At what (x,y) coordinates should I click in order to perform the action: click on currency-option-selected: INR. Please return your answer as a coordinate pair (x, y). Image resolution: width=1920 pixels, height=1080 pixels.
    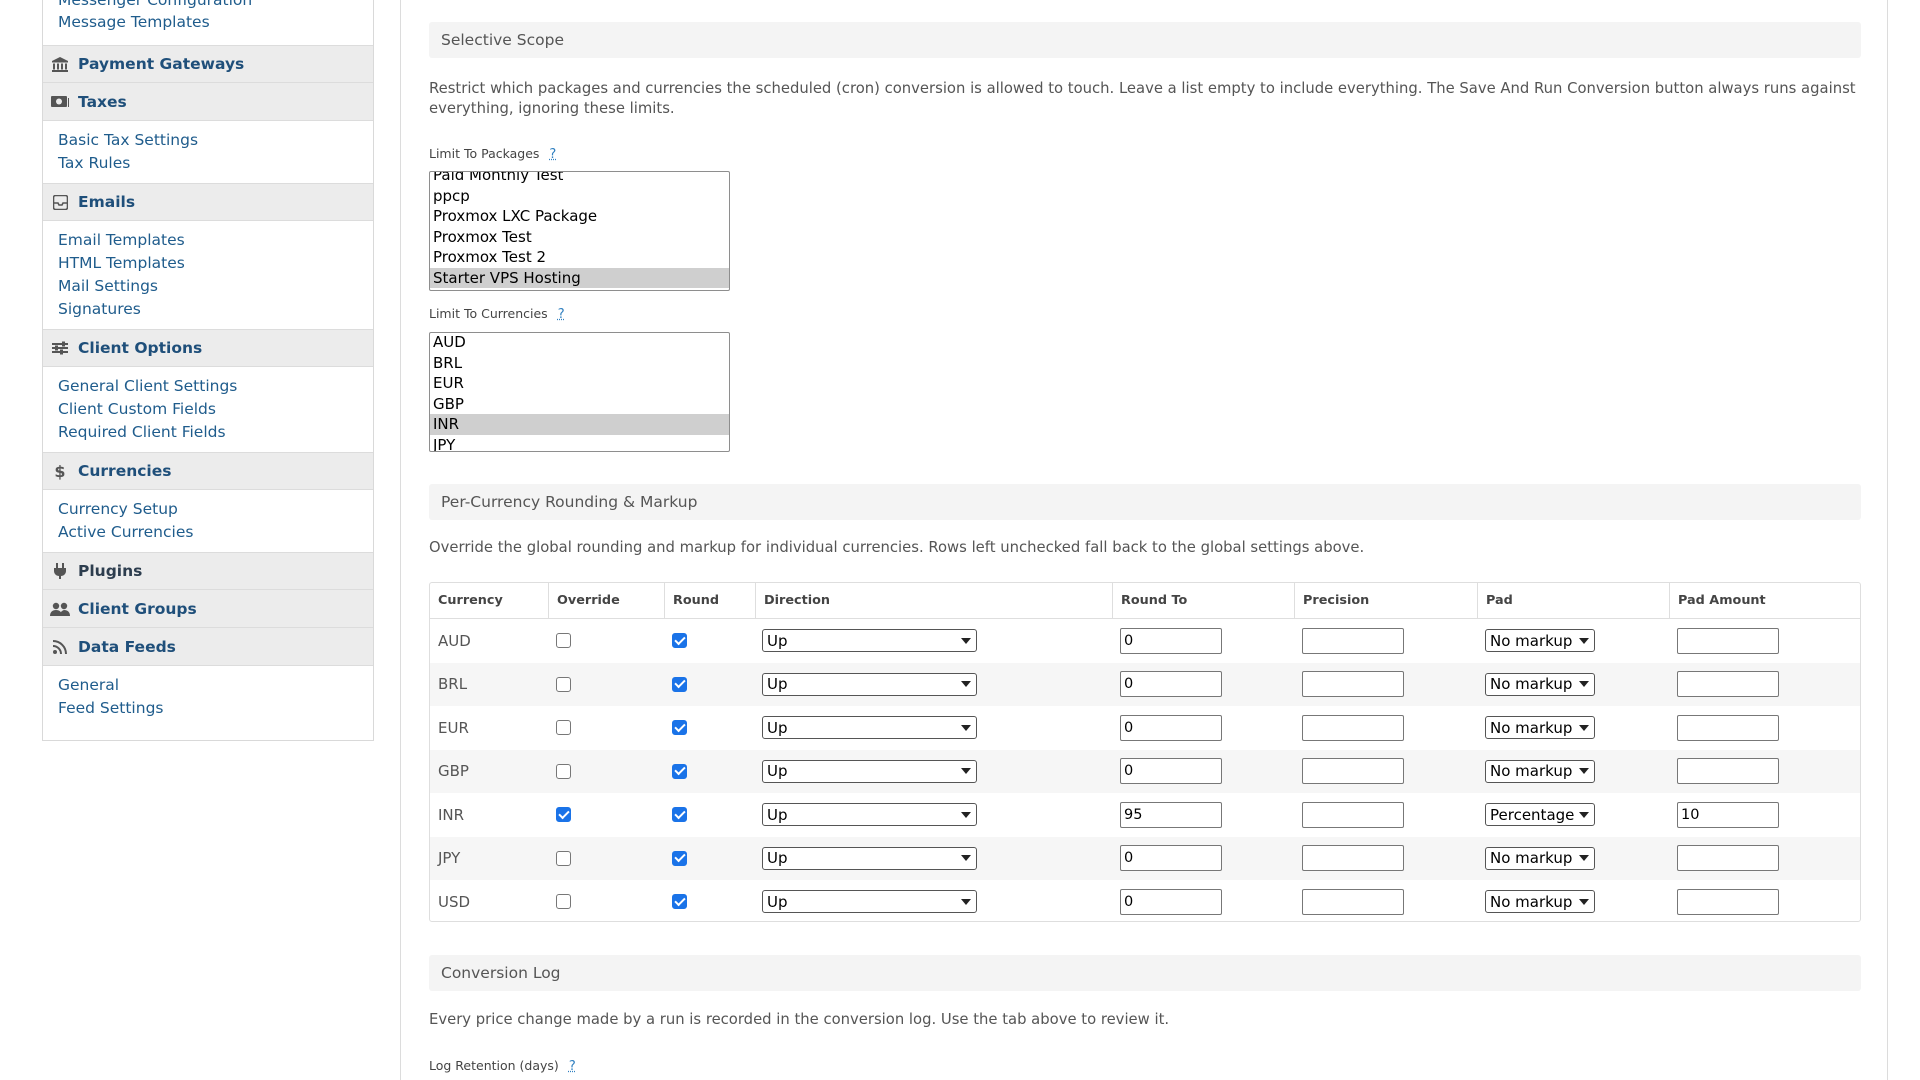
    Looking at the image, I should click on (579, 424).